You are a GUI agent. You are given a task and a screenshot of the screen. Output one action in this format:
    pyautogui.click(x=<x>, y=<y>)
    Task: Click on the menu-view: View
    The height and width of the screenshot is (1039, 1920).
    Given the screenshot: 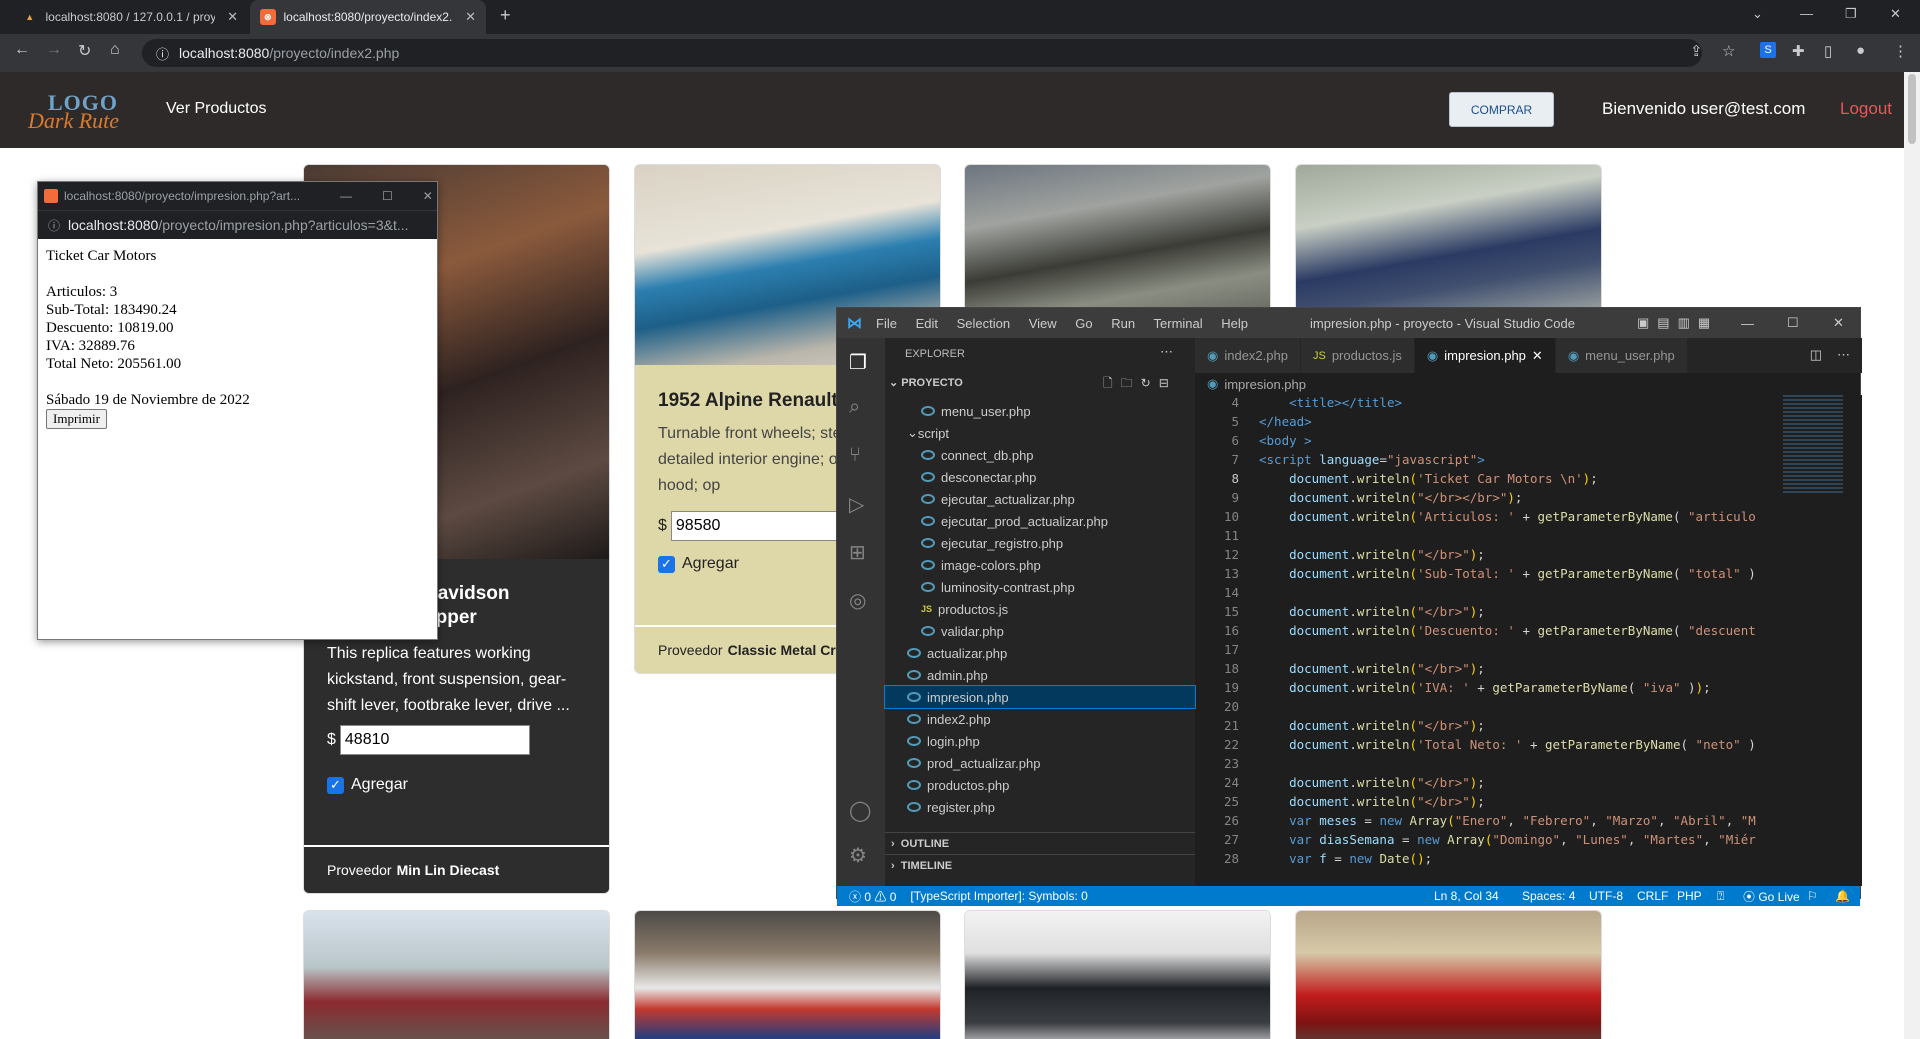 What is the action you would take?
    pyautogui.click(x=1043, y=323)
    